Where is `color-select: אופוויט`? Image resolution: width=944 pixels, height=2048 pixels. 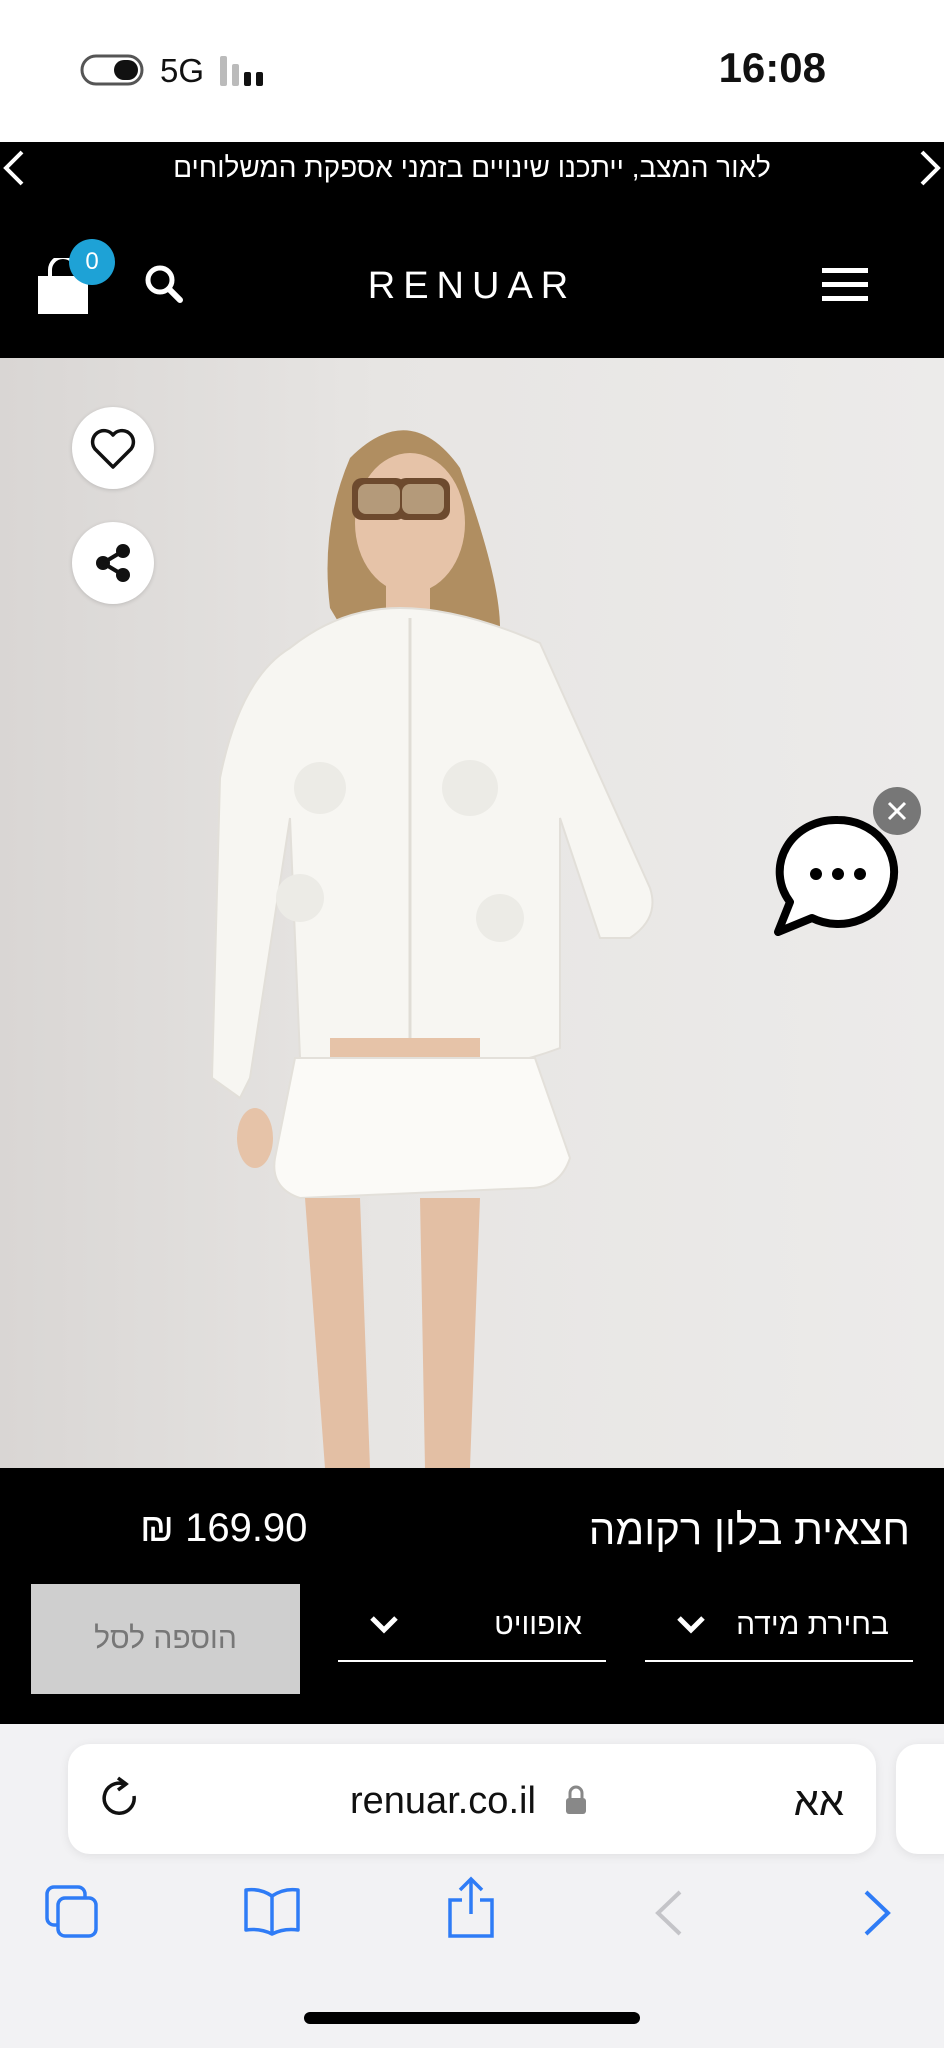
color-select: אופוויט is located at coordinates (472, 1623).